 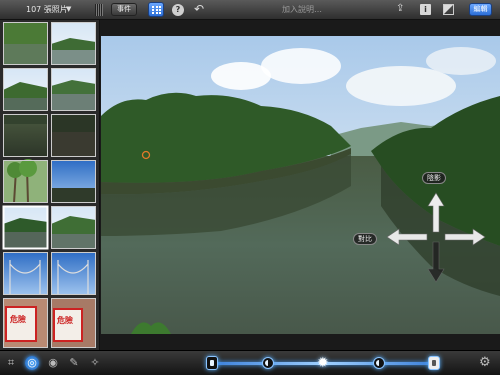 What do you see at coordinates (99, 10) in the screenshot?
I see `grip-handle` at bounding box center [99, 10].